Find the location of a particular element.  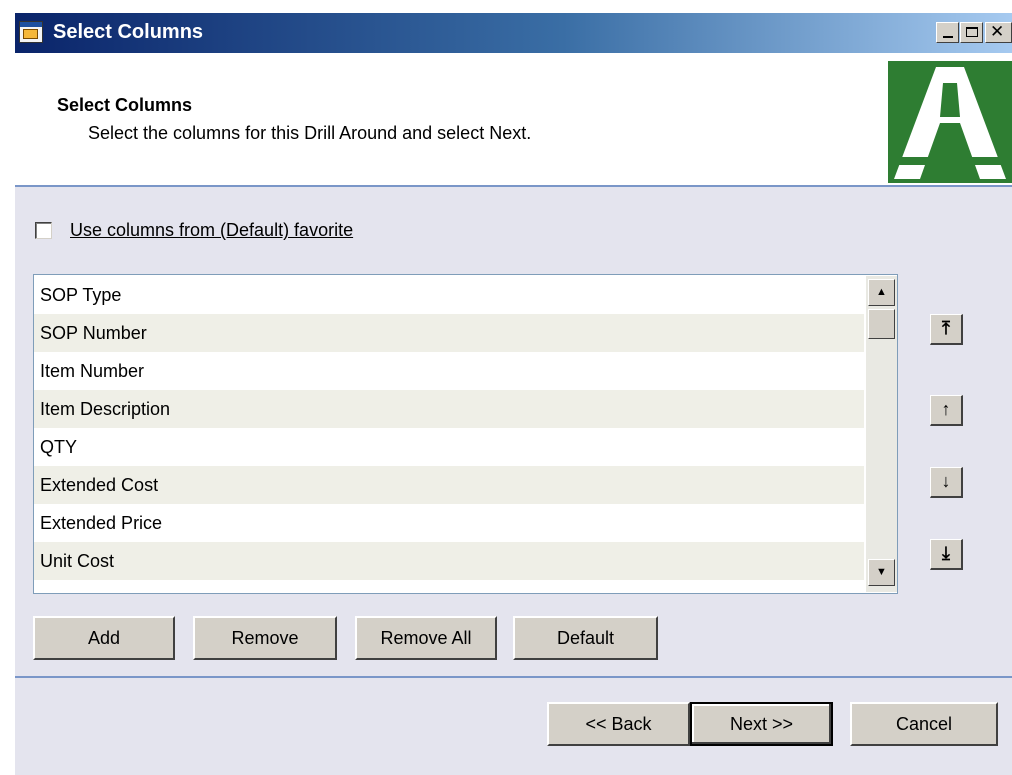

move-top-button: ⤒ is located at coordinates (946, 329).